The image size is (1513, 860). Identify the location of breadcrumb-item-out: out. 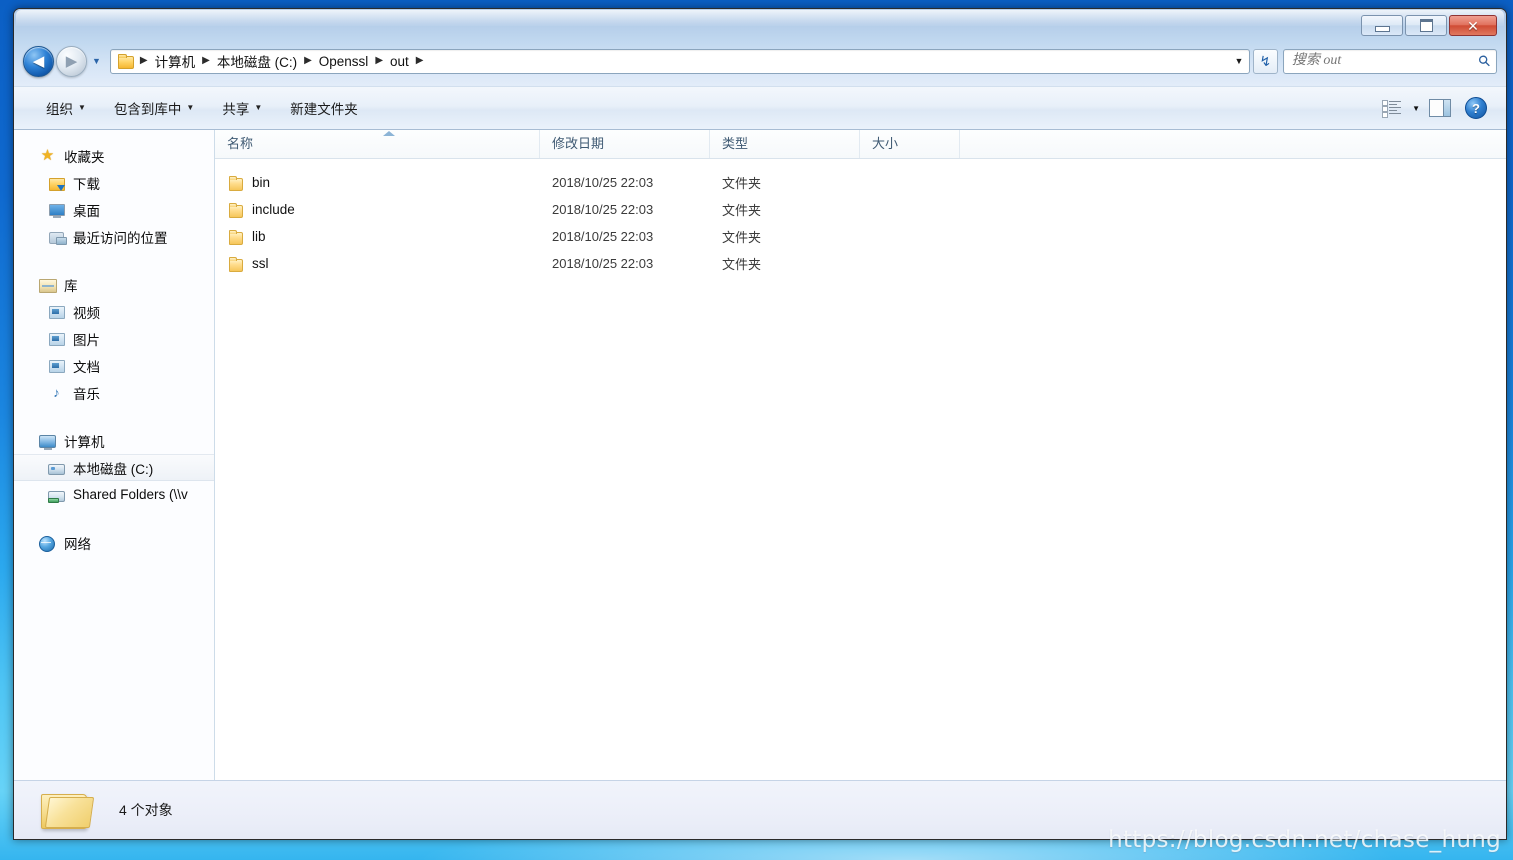
(399, 61).